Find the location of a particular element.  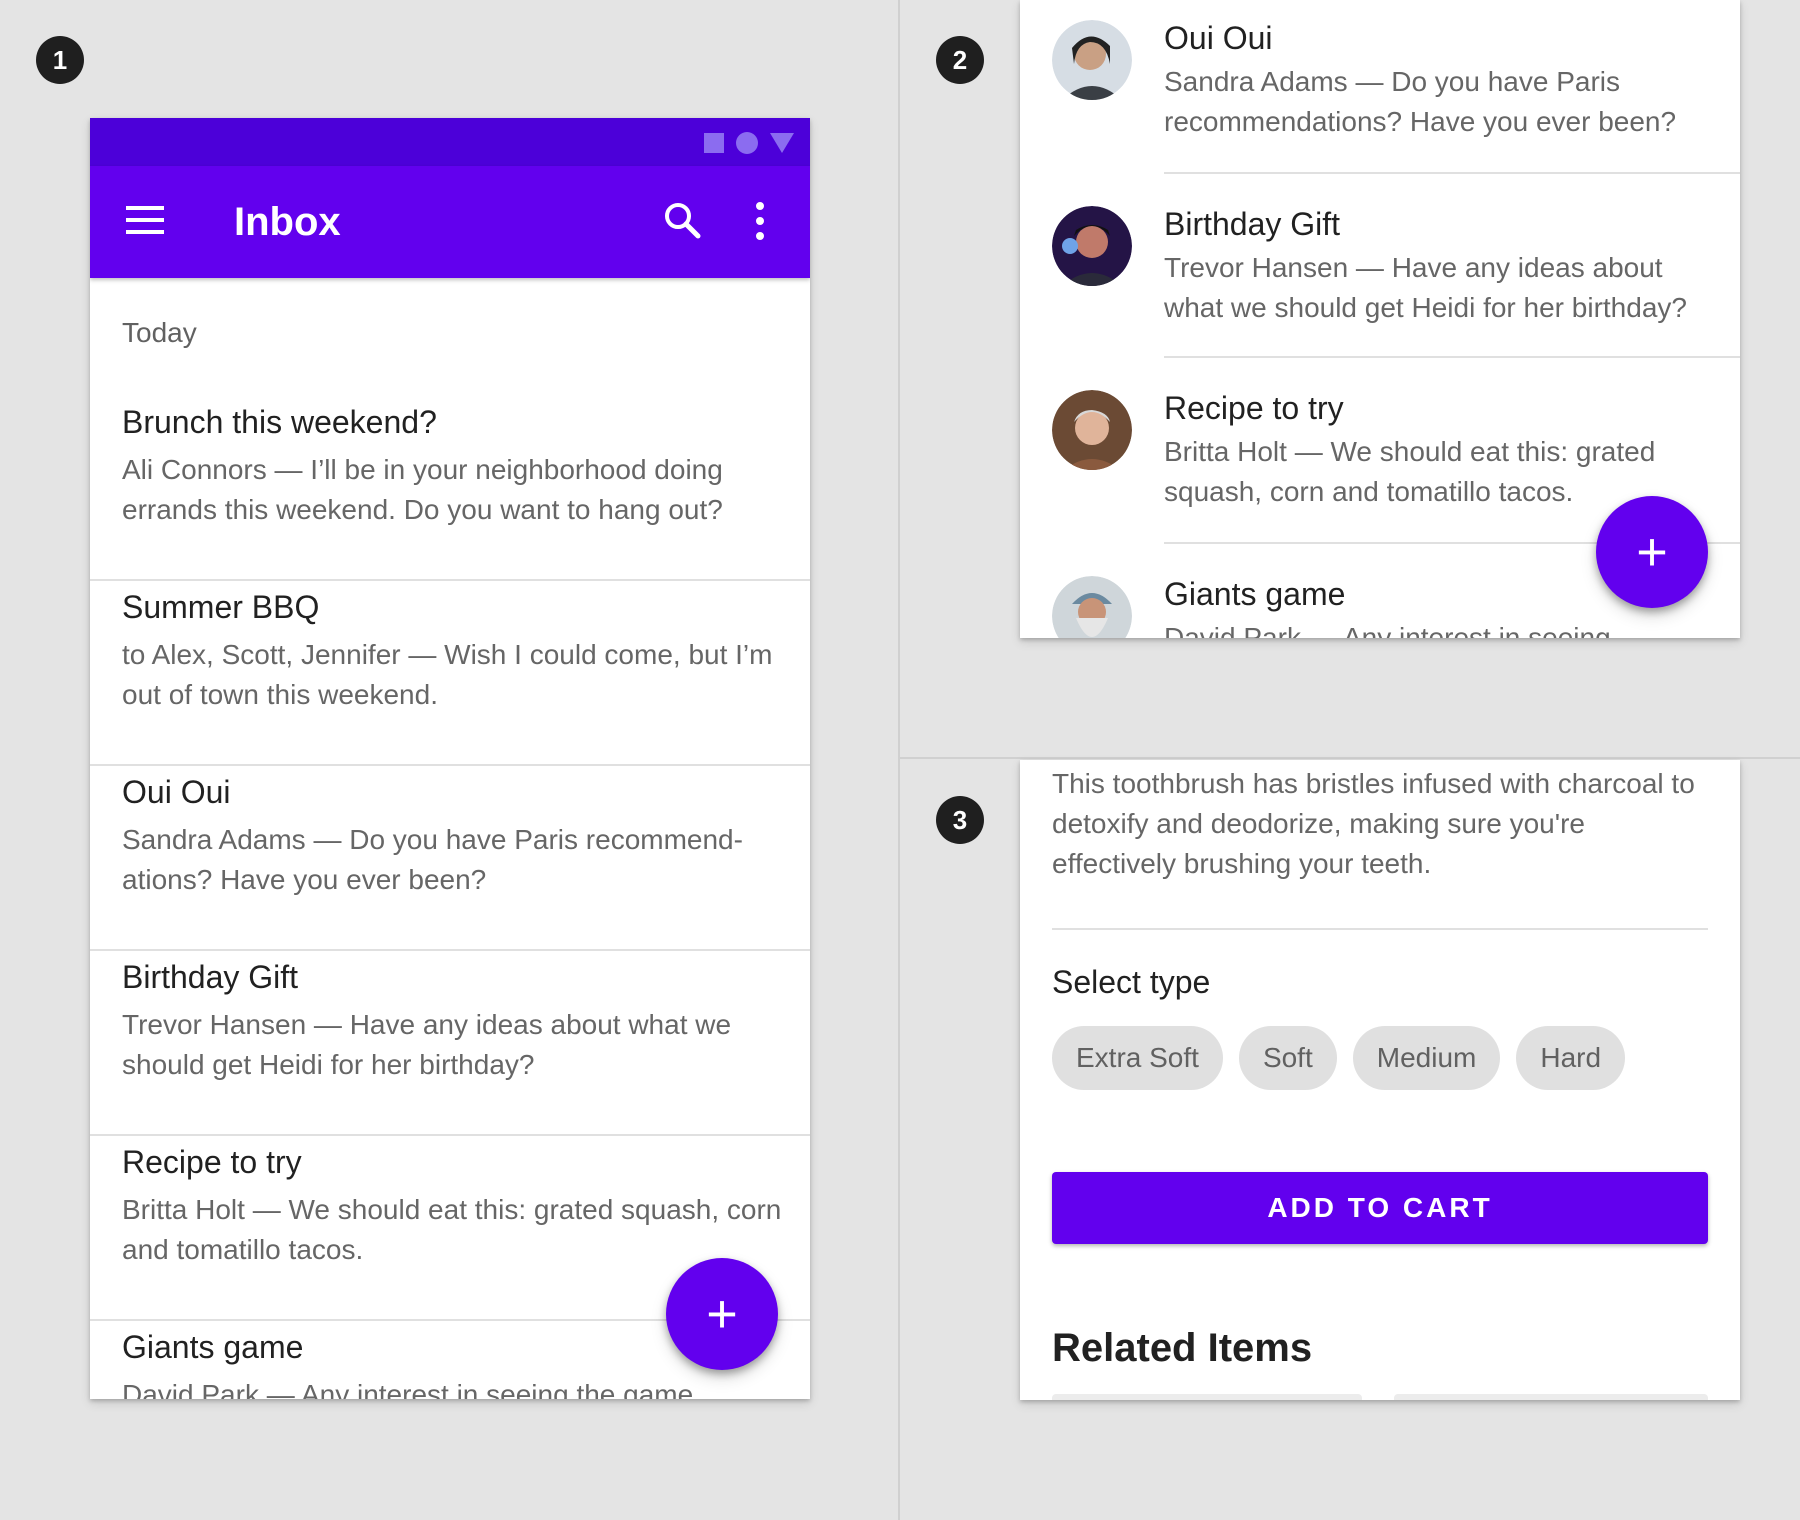

related-items-heading: Related Items is located at coordinates (1182, 1348).